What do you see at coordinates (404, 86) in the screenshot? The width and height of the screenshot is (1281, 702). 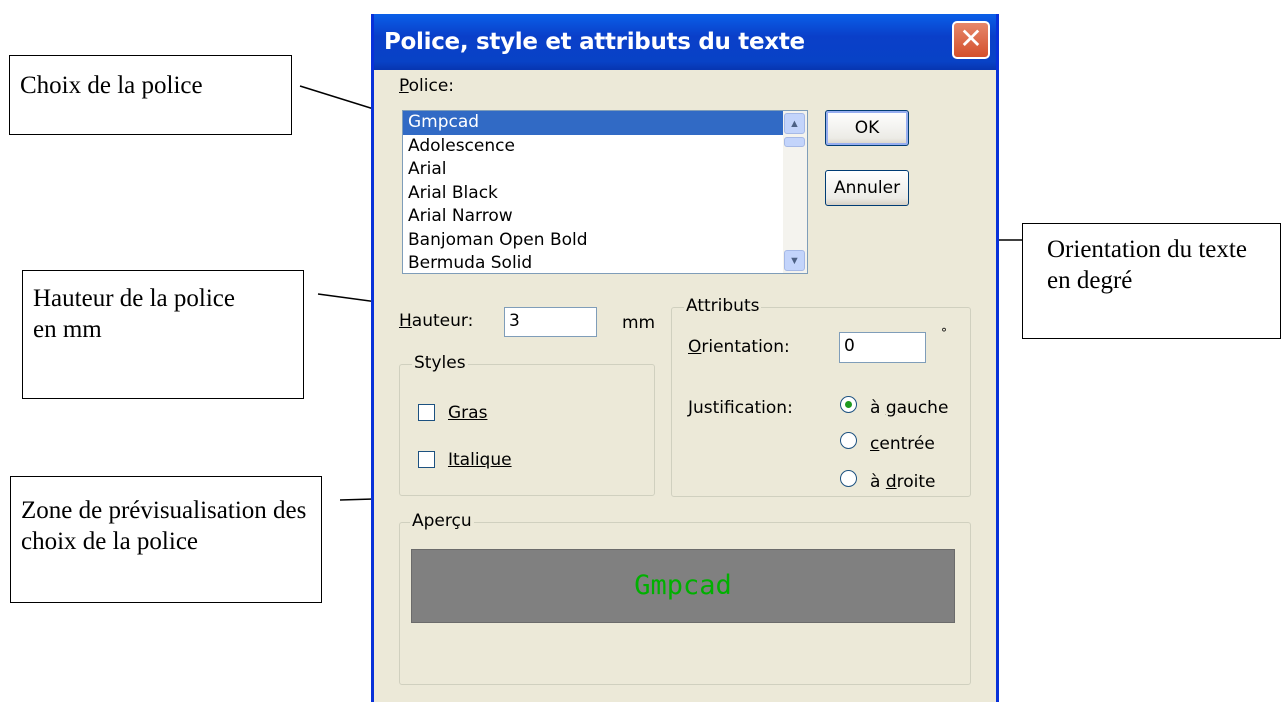 I see `font-label-mnemonic: P` at bounding box center [404, 86].